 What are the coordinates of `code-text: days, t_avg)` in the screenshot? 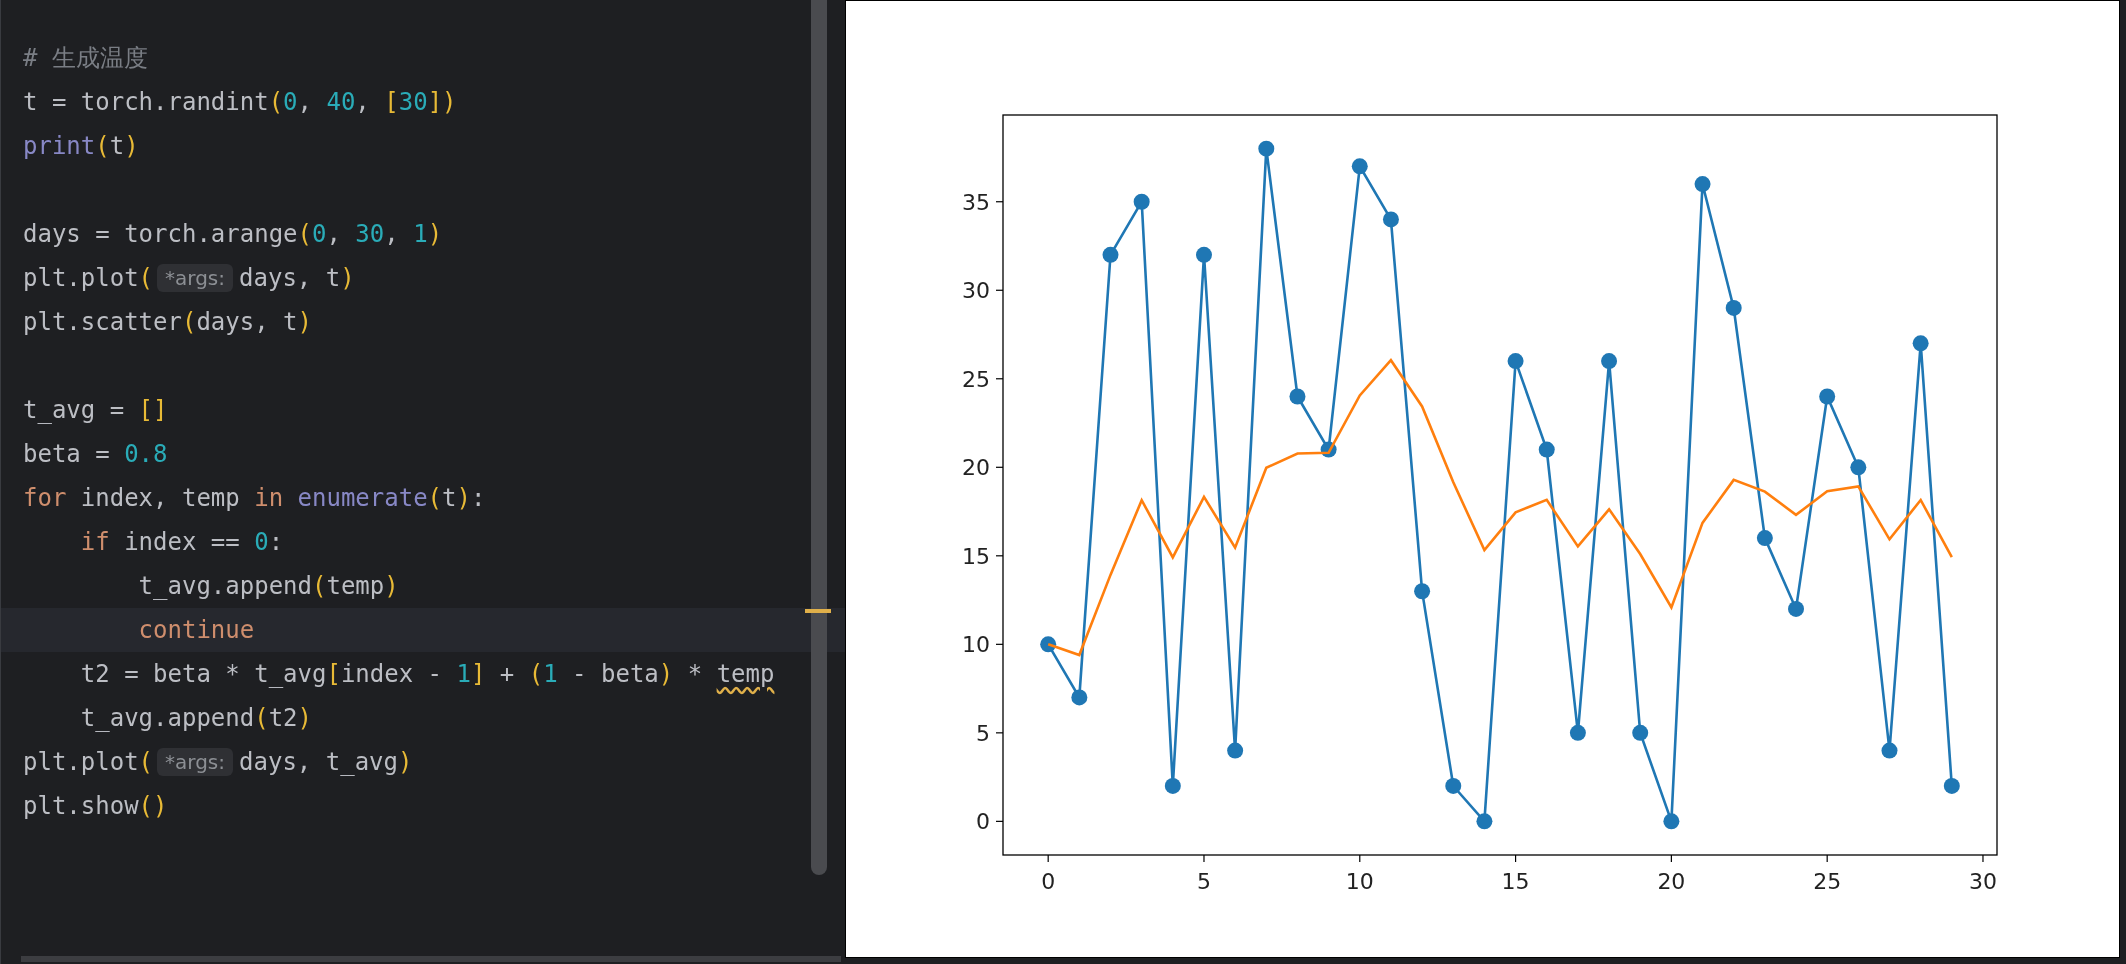 It's located at (326, 762).